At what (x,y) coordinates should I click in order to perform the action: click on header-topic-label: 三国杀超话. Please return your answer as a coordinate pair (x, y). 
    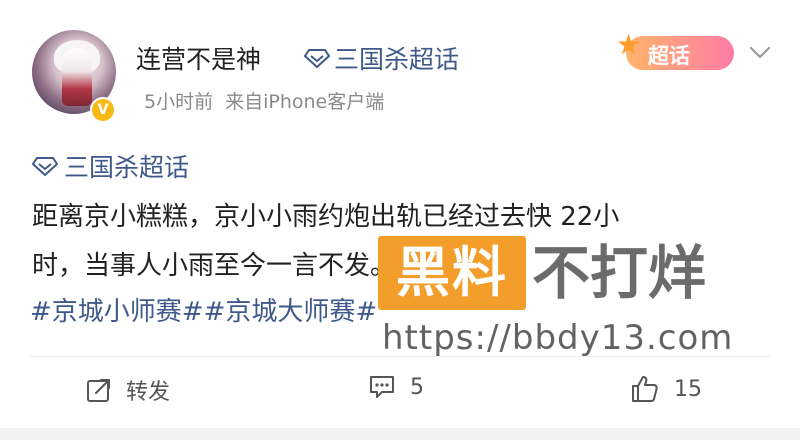
    Looking at the image, I should click on (397, 59).